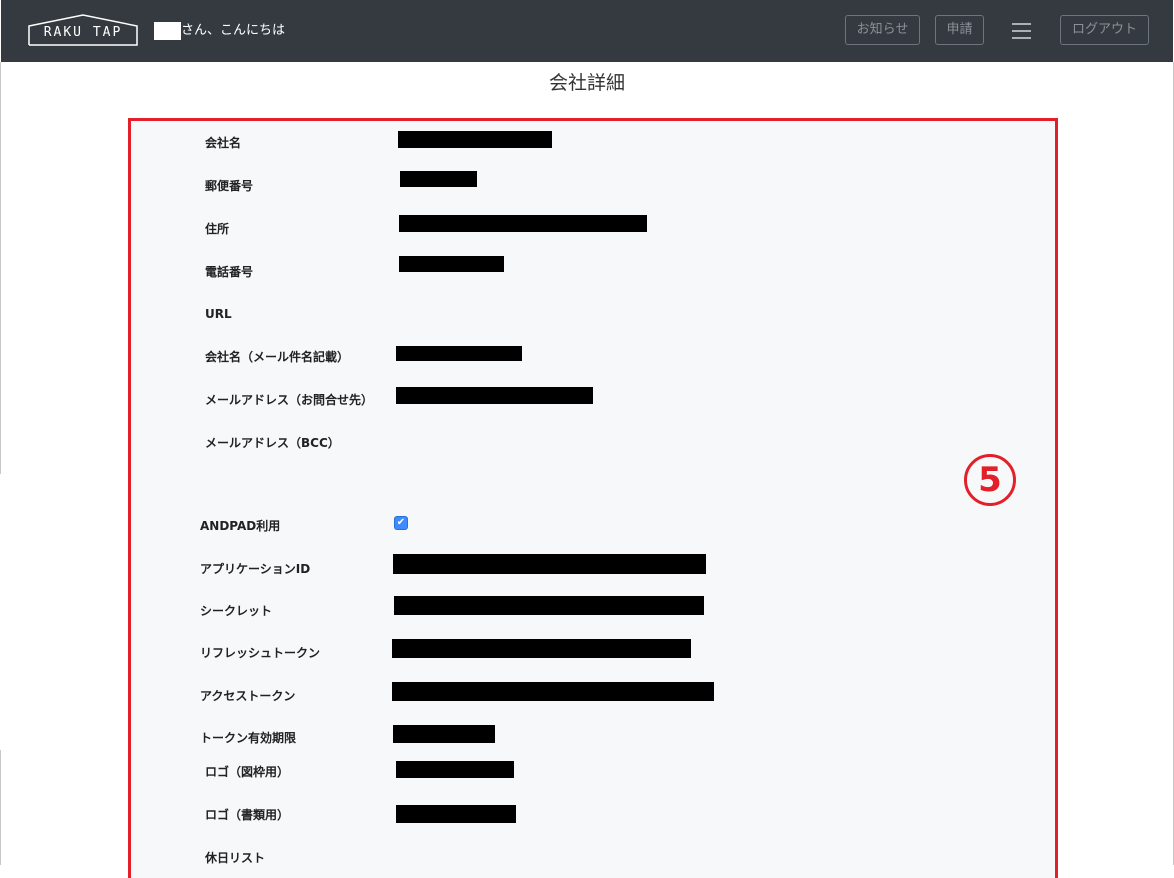 The image size is (1174, 878). I want to click on user-name-redacted, so click(167, 31).